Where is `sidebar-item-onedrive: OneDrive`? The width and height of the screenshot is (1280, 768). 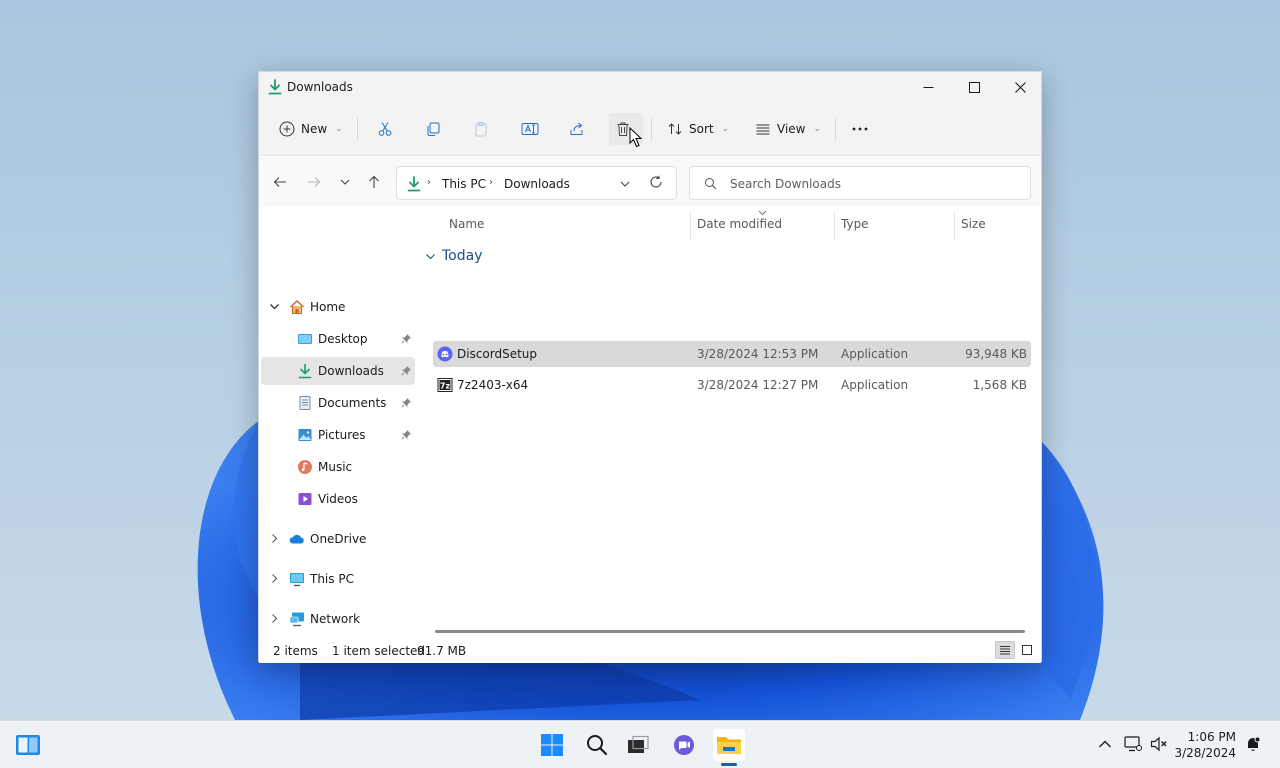 sidebar-item-onedrive: OneDrive is located at coordinates (338, 539).